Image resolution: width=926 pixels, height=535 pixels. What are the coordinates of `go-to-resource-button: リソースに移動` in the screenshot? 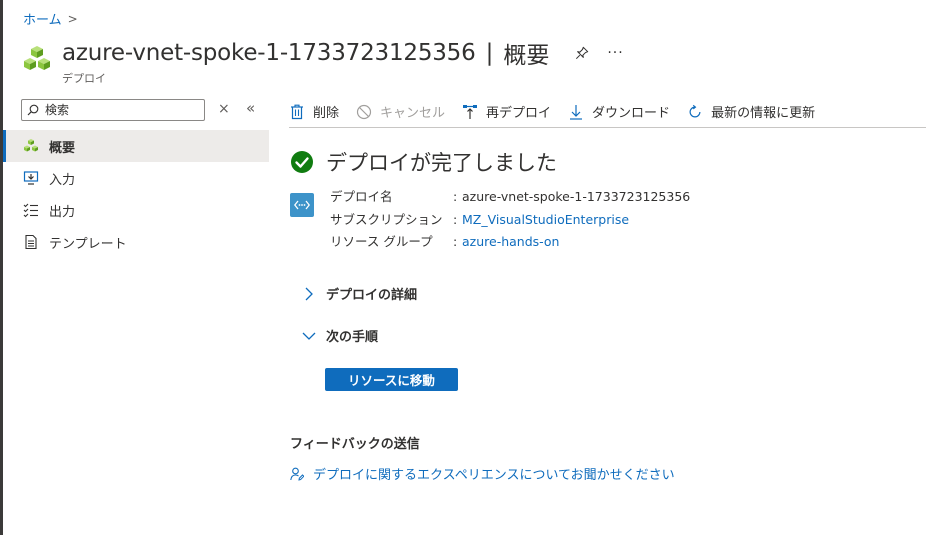 It's located at (391, 379).